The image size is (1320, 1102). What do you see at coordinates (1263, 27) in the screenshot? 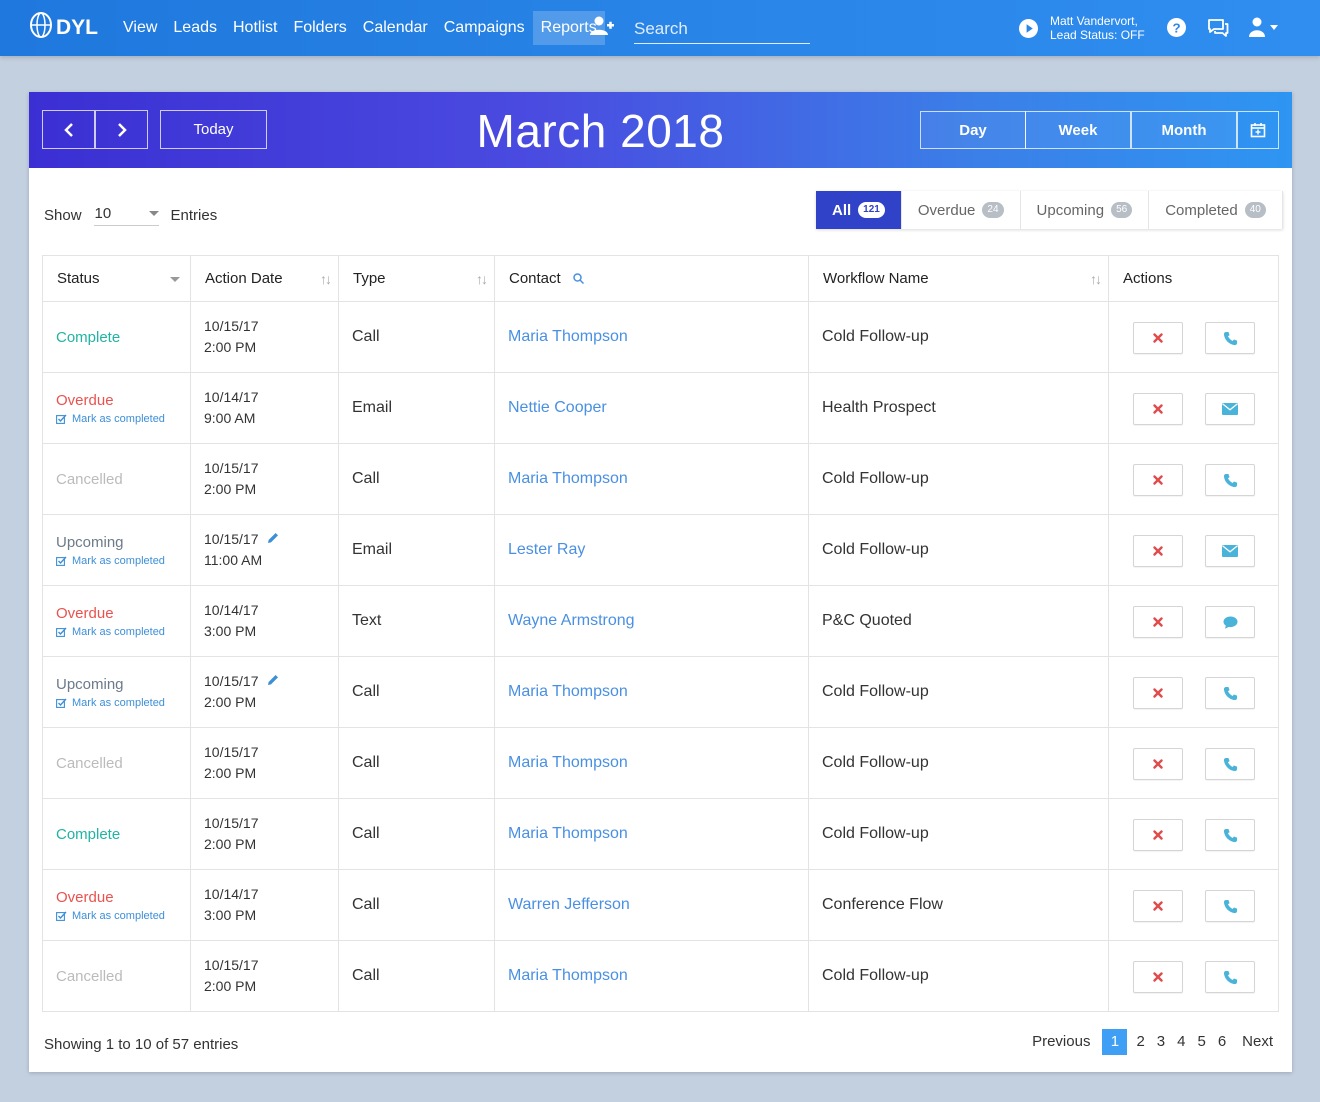
I see `profile-menu` at bounding box center [1263, 27].